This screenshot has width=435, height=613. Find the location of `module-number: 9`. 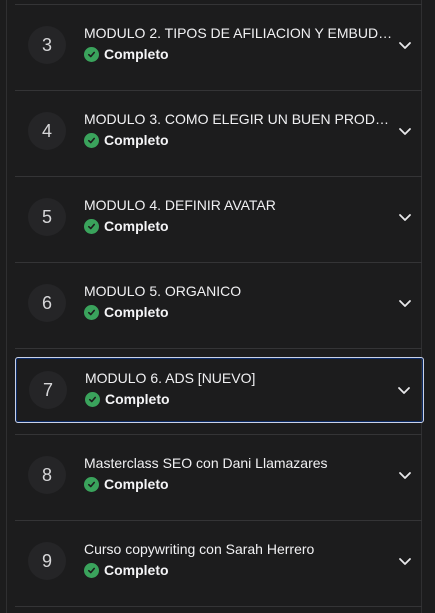

module-number: 9 is located at coordinates (47, 561).